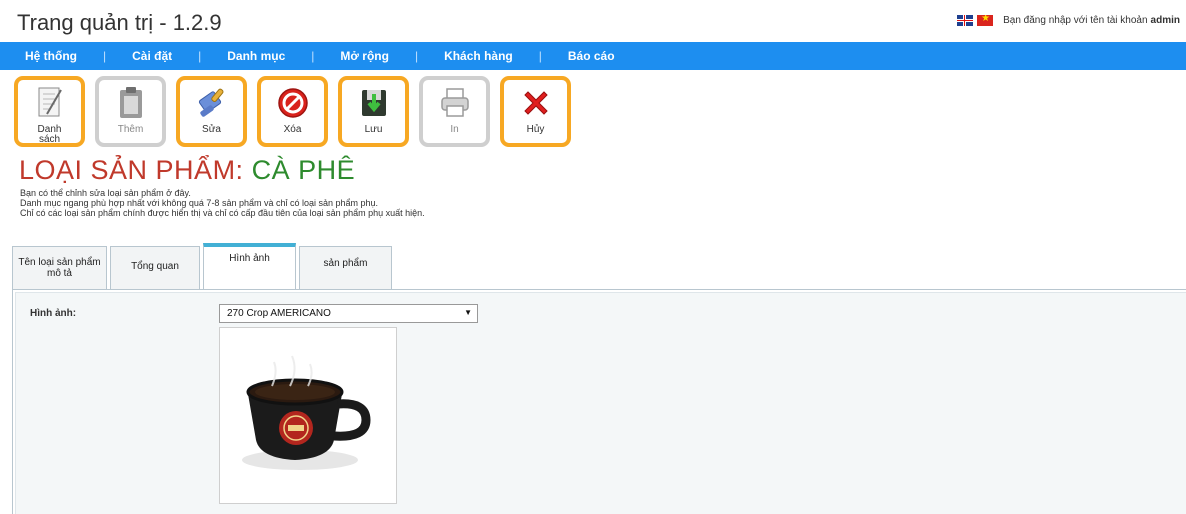 The width and height of the screenshot is (1186, 514). I want to click on cancel-button-label: Hủy, so click(535, 129).